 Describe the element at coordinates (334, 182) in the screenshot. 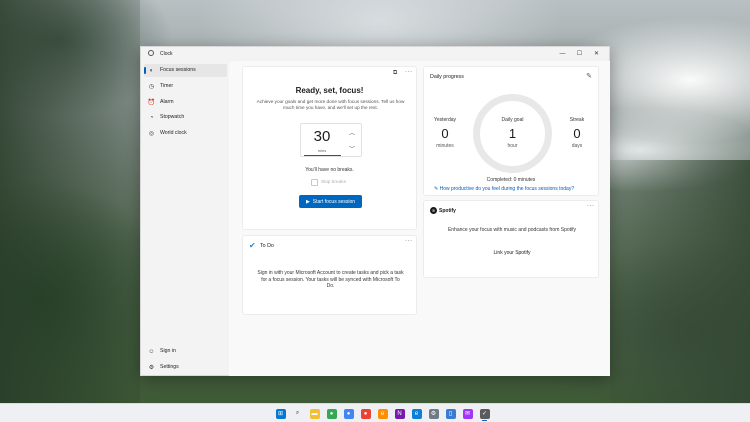

I see `skip-breaks-label: Skip breaks` at that location.